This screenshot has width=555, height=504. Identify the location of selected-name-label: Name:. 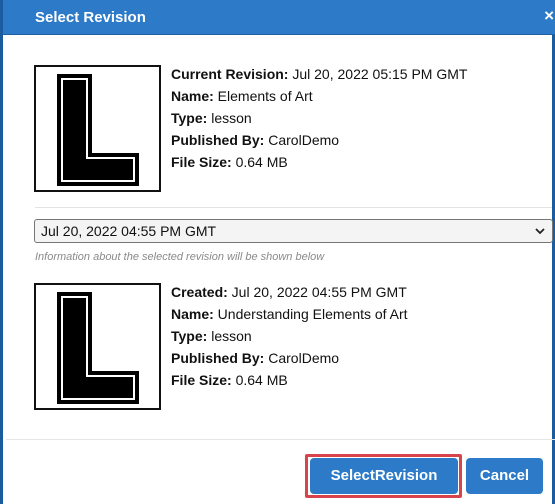
(192, 314).